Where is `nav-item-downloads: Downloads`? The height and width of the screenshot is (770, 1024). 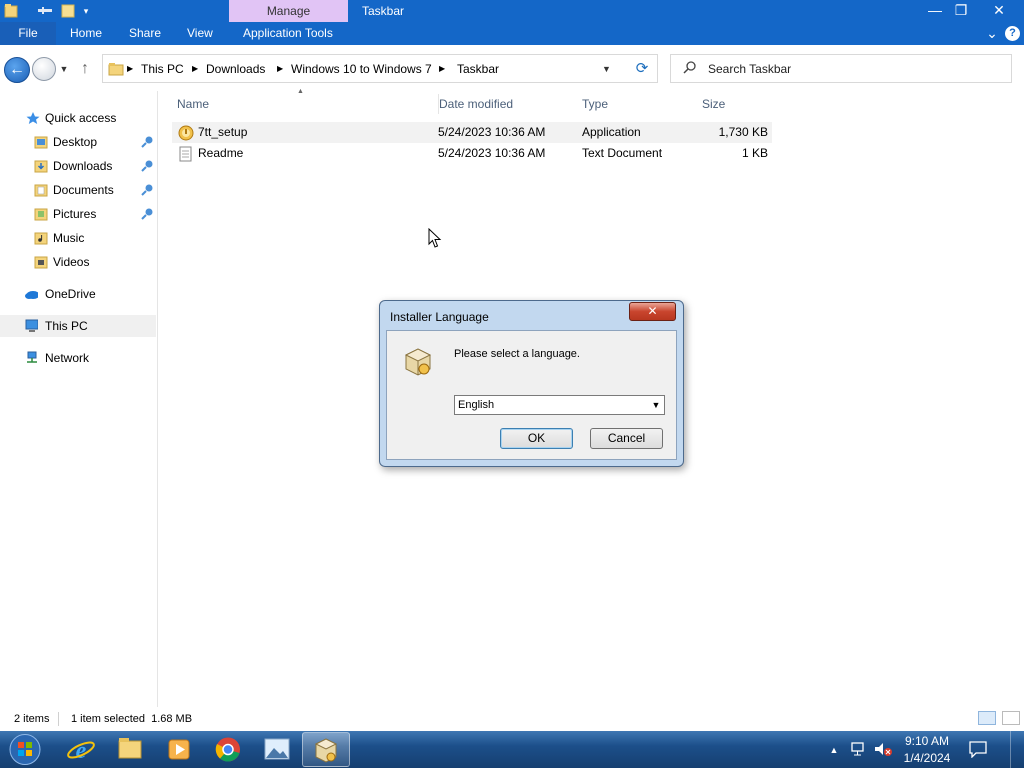 nav-item-downloads: Downloads is located at coordinates (78, 166).